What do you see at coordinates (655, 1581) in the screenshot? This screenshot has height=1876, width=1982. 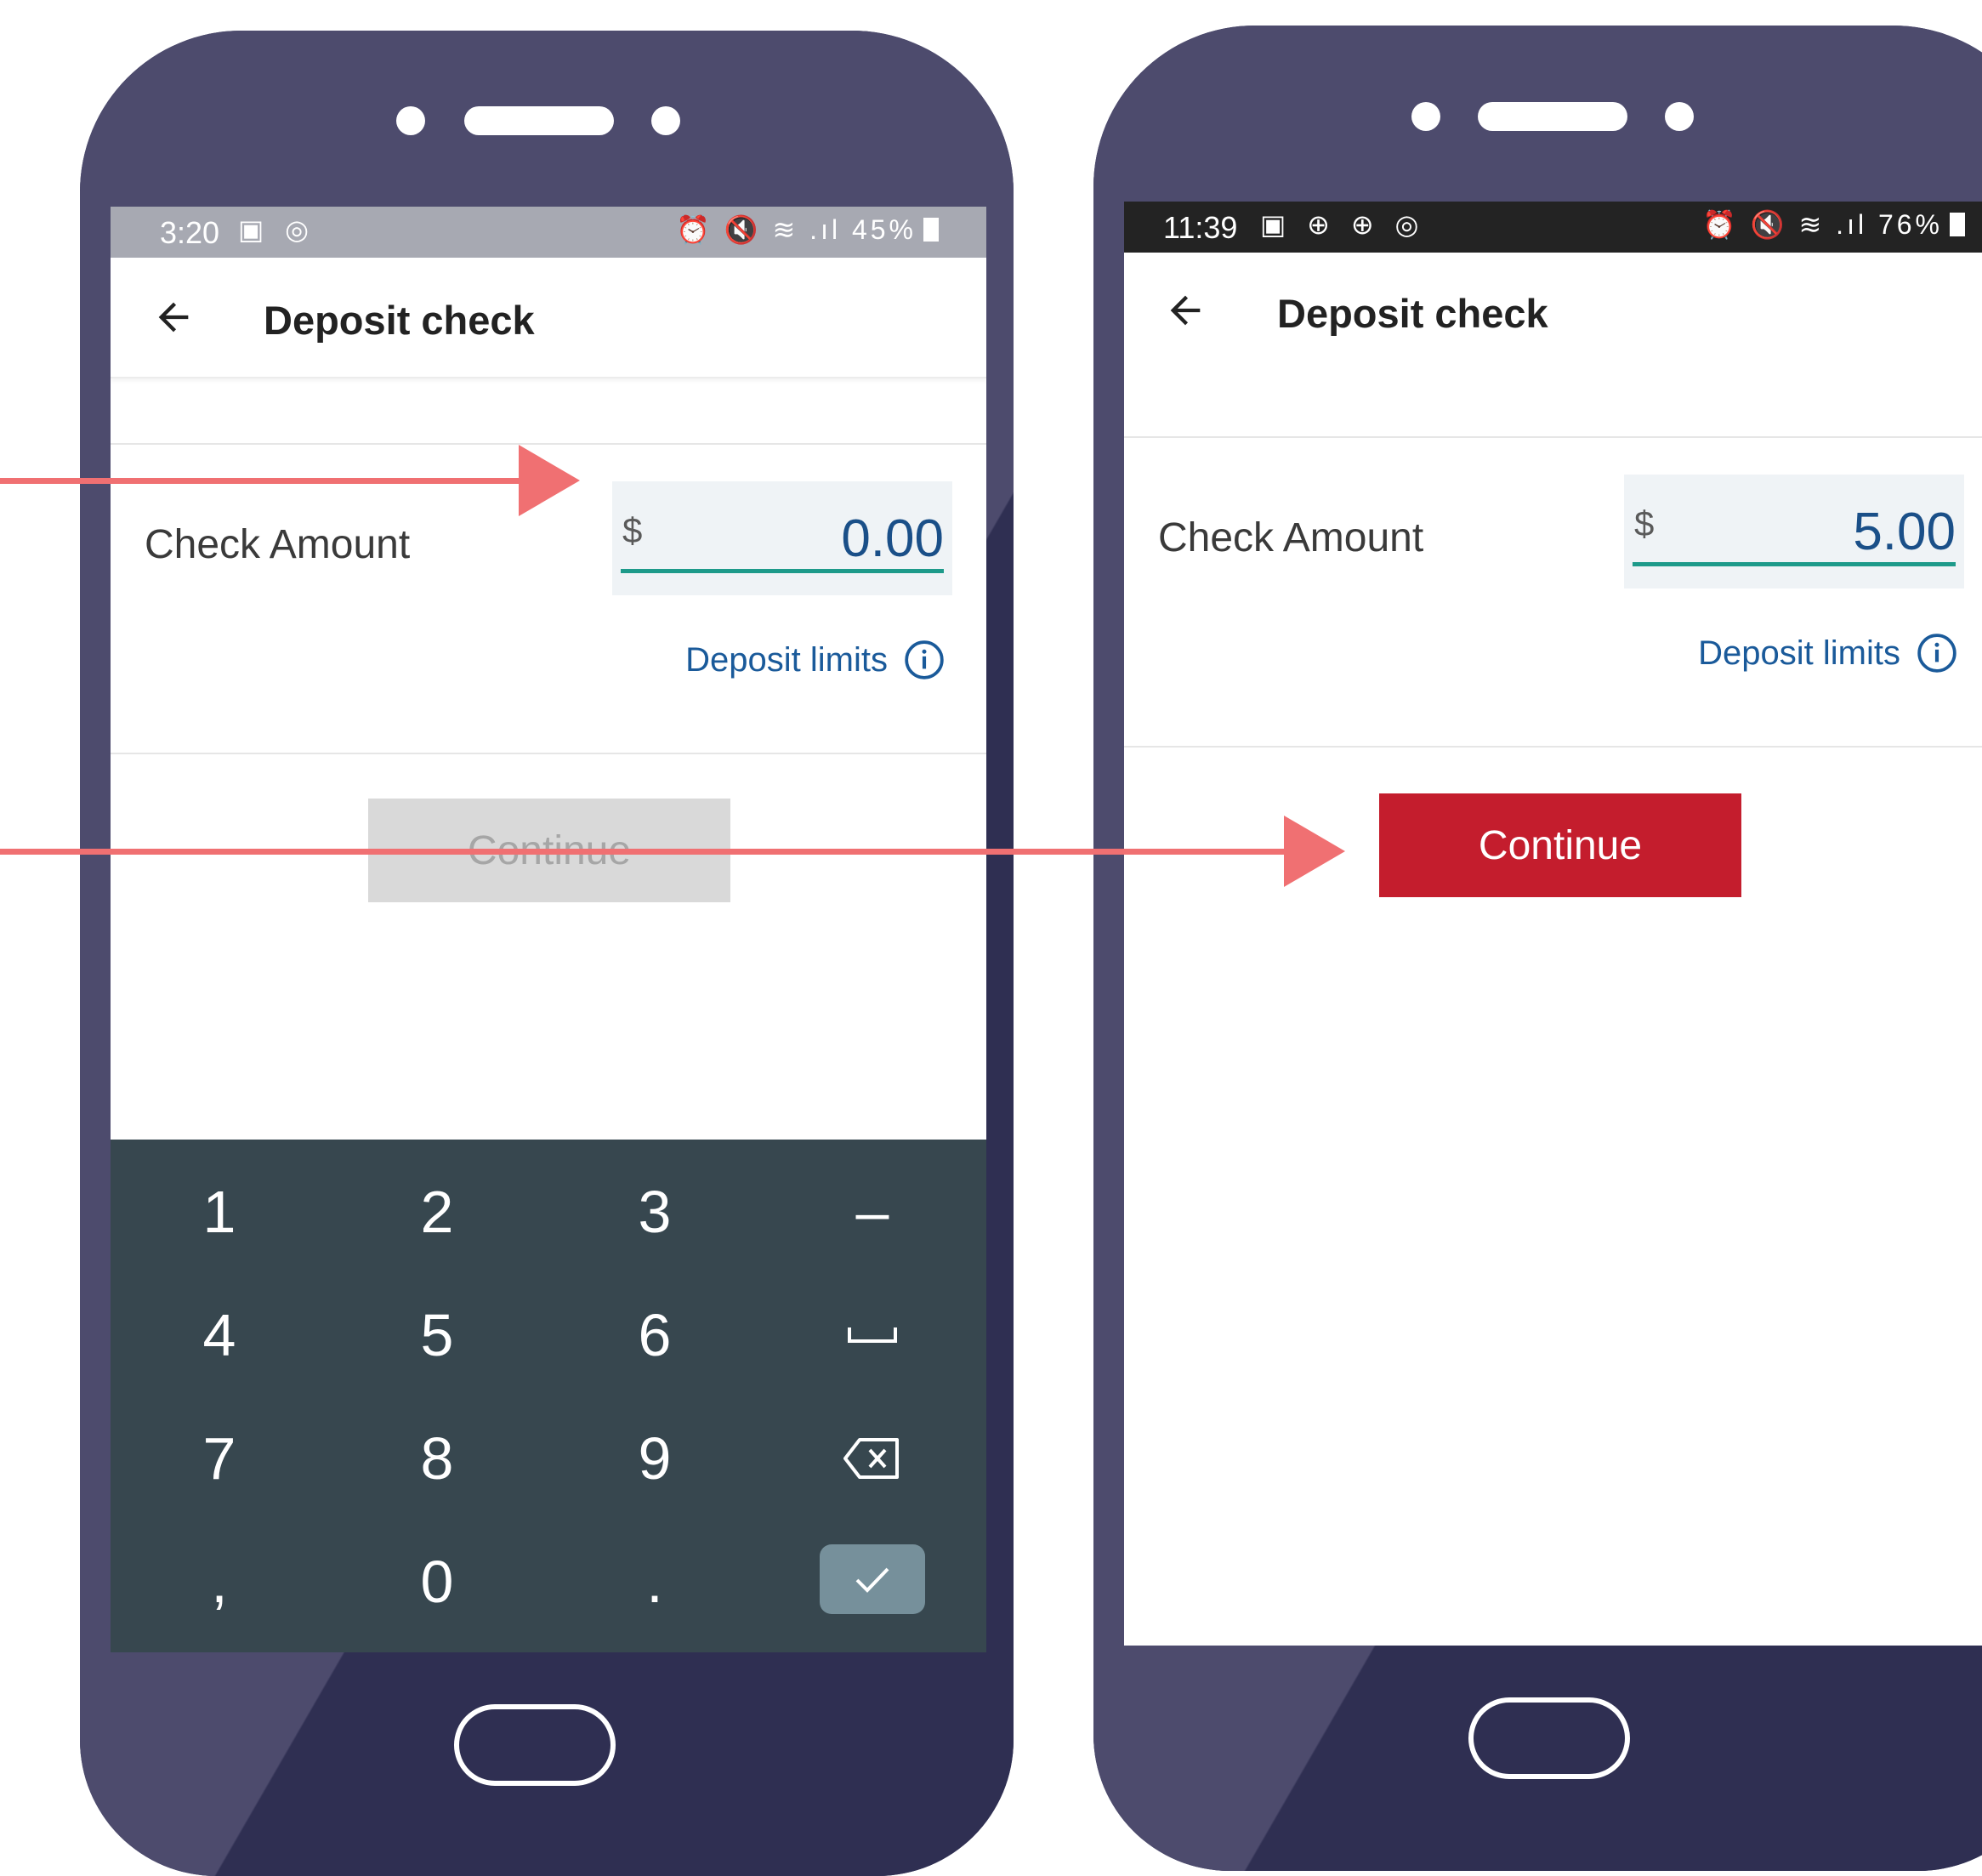 I see `key-period: .` at bounding box center [655, 1581].